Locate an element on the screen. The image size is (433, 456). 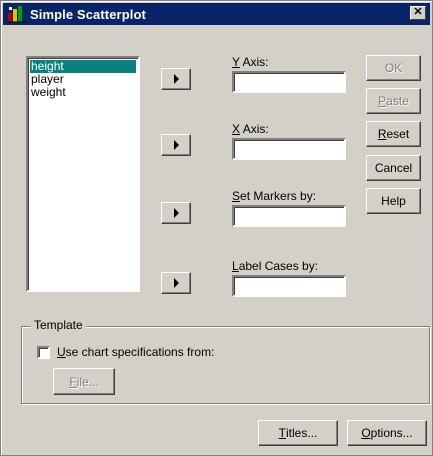
scatterplot-app-icon is located at coordinates (17, 14).